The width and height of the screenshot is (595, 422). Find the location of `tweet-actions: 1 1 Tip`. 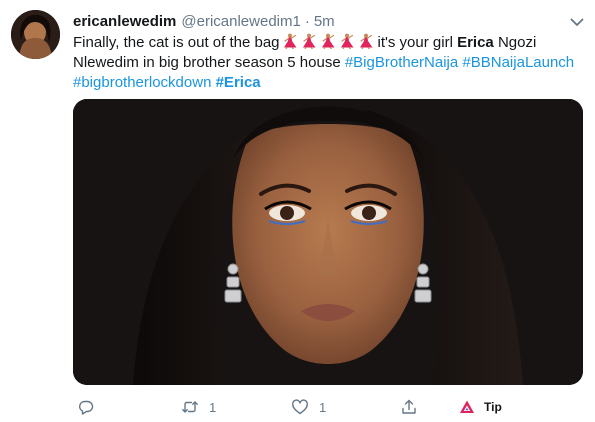

tweet-actions: 1 1 Tip is located at coordinates (333, 408).